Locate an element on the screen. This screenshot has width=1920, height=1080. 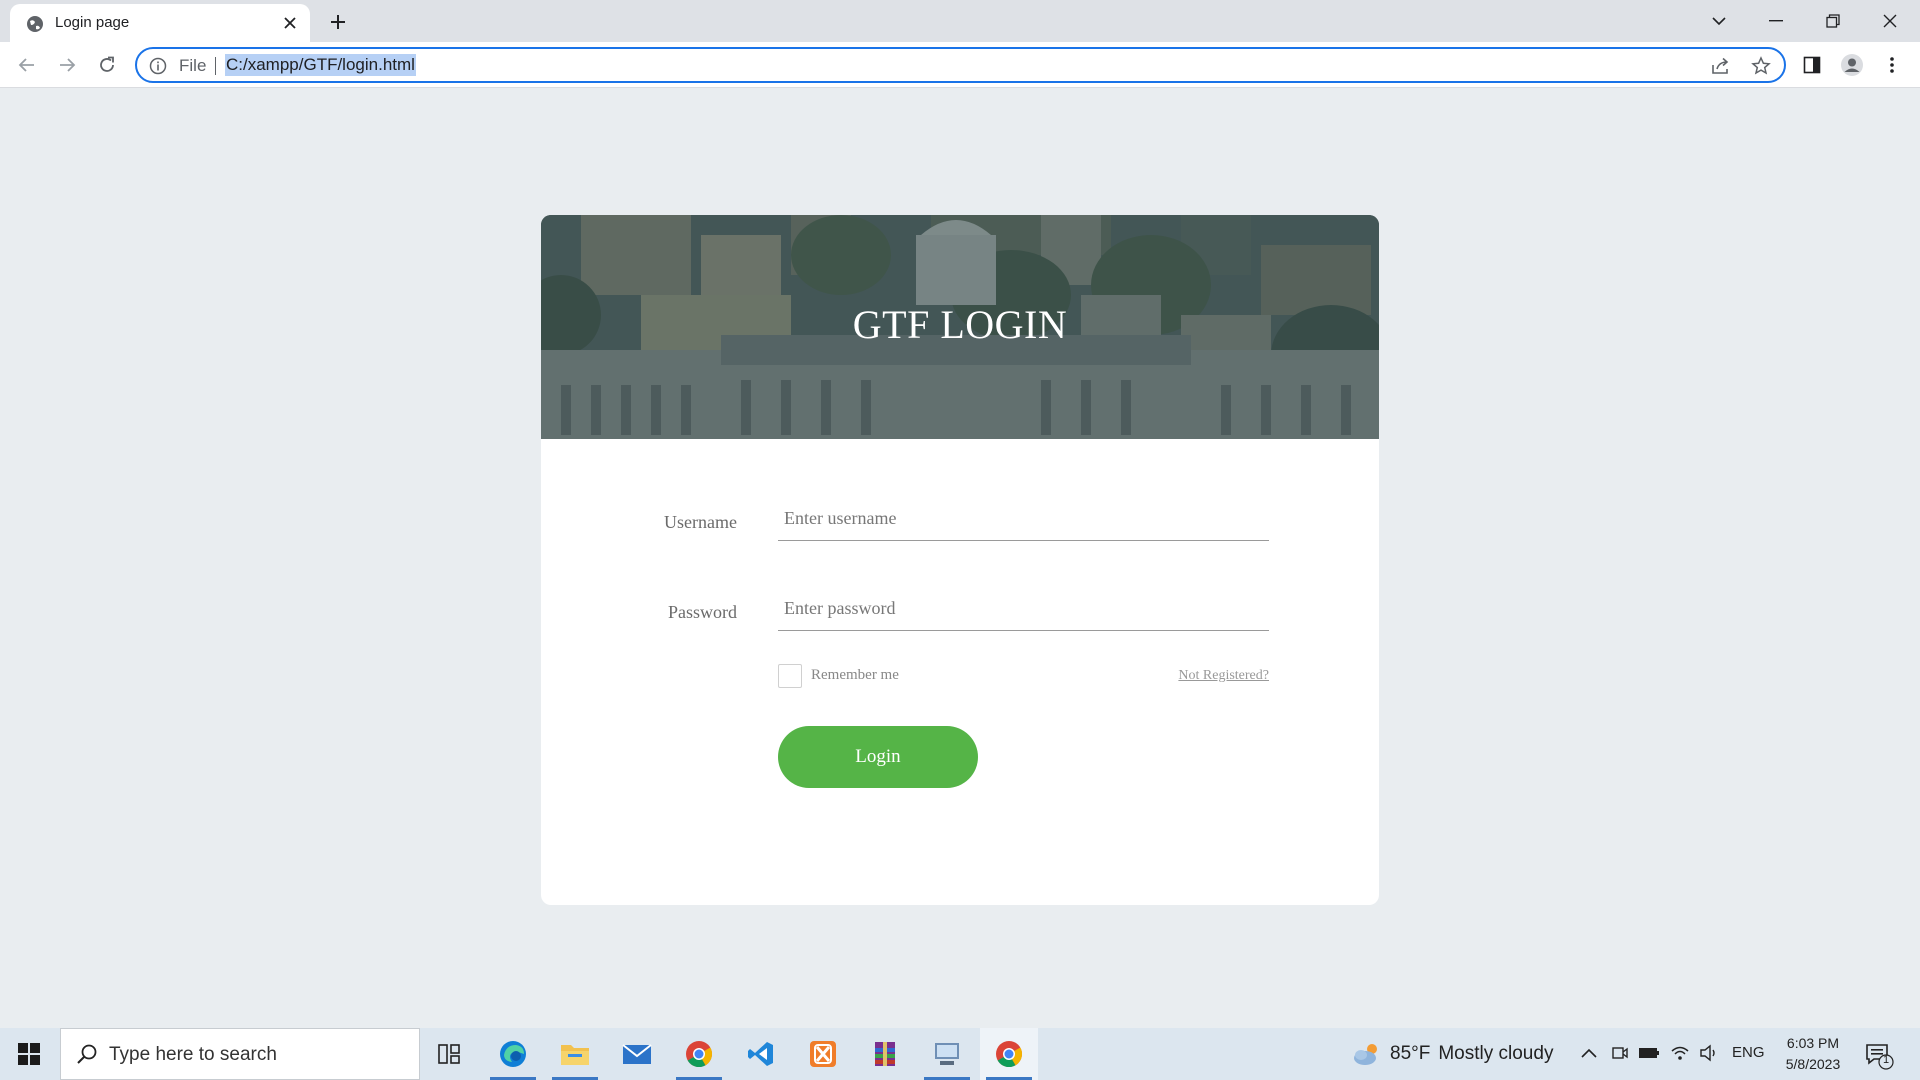
clock-date: 5/8/2023 is located at coordinates (1813, 1064).